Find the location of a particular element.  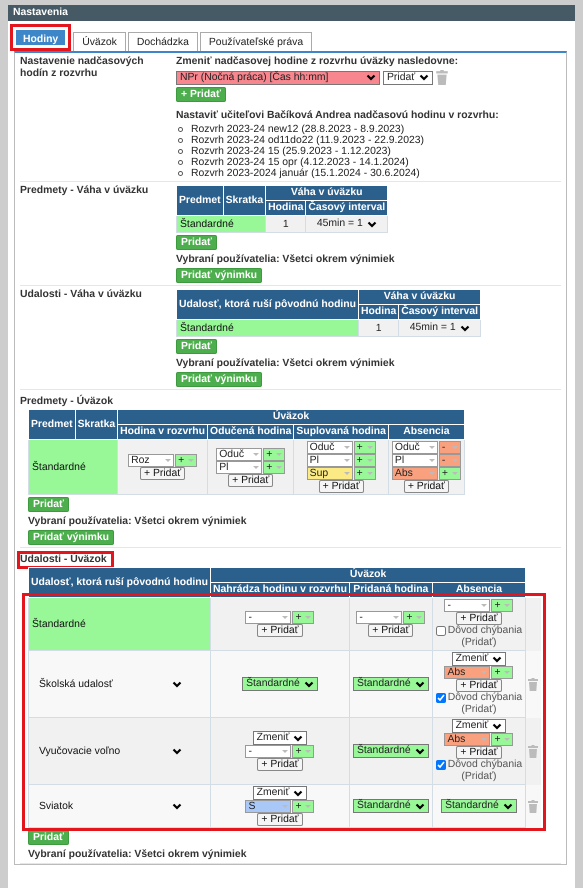

event-dropdown: Sviatok is located at coordinates (119, 806).